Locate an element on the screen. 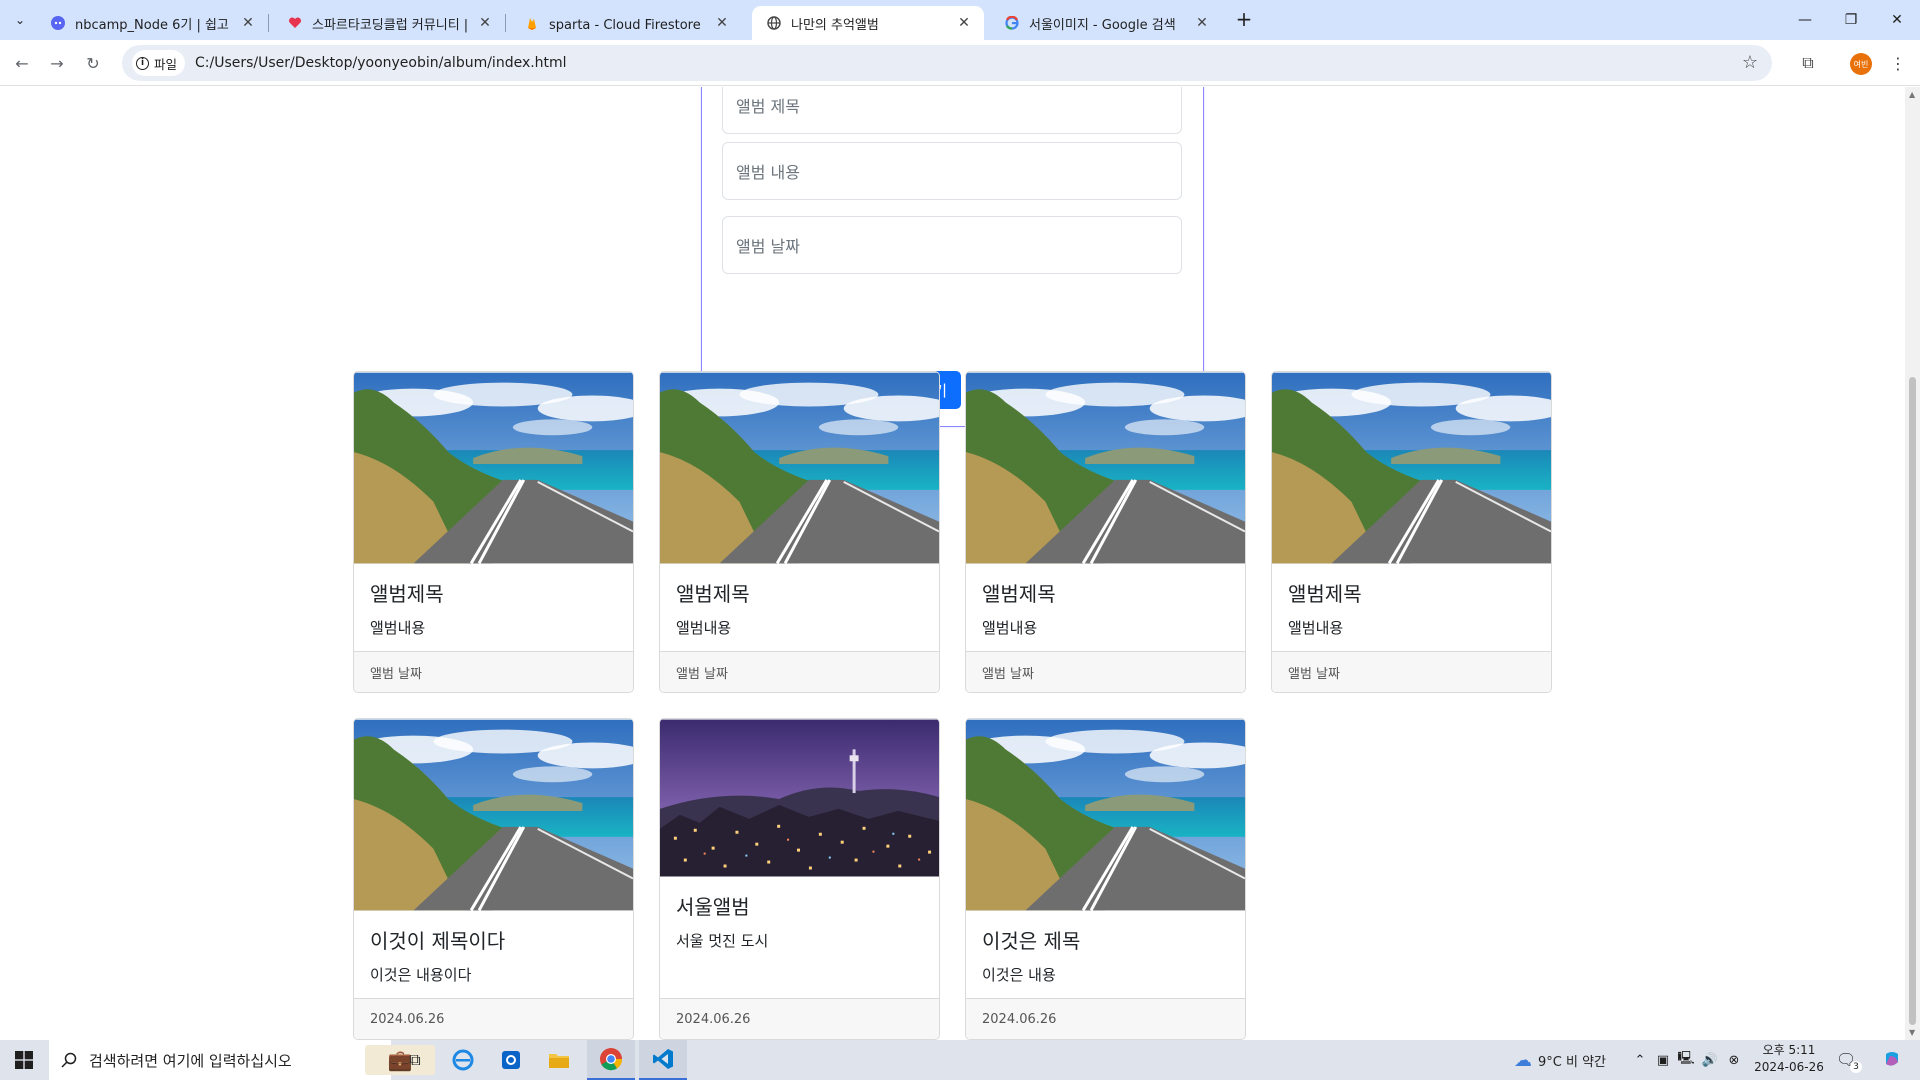  taskbar-search: 검색하려면 여기에 입력하십시오 💼 is located at coordinates (242, 1060).